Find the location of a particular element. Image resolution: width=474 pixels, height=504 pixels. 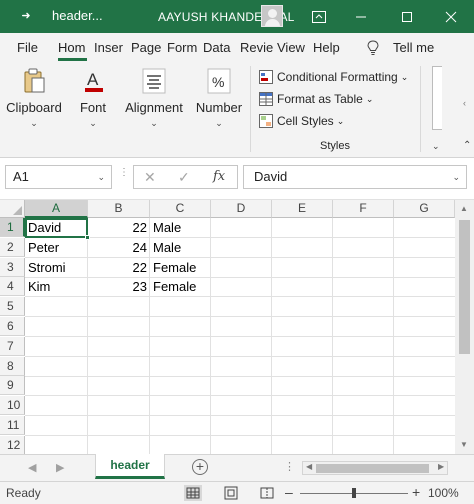

format-as-table-icon is located at coordinates (266, 99).